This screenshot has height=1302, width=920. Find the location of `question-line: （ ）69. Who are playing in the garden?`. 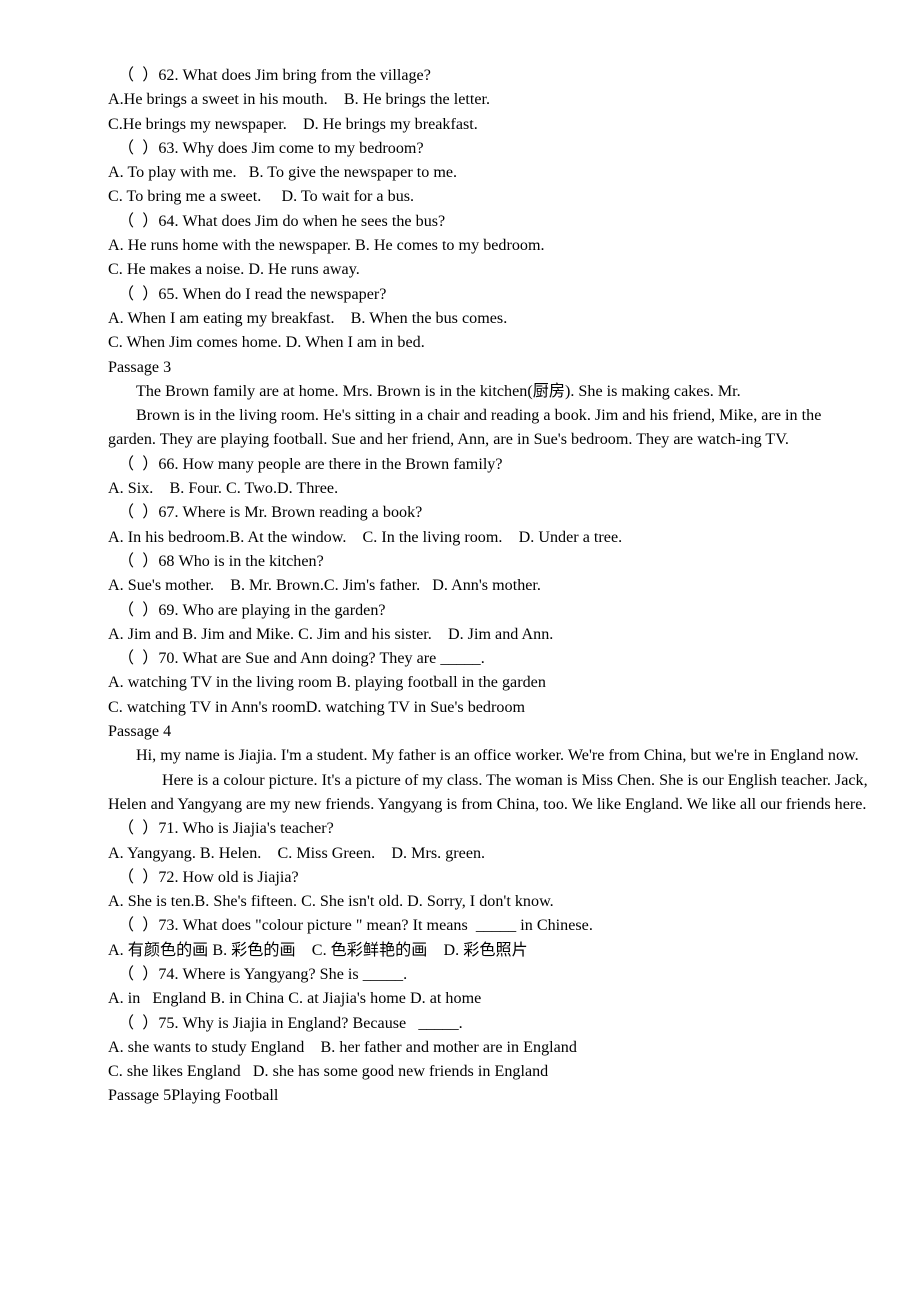

question-line: （ ）69. Who are playing in the garden? is located at coordinates (252, 610).